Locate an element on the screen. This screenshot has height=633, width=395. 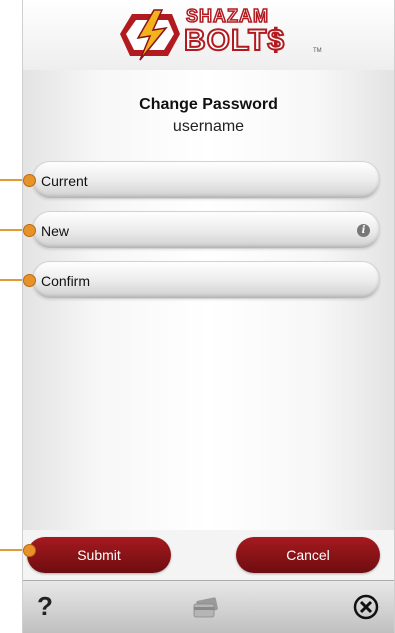
new-password-placeholder: New is located at coordinates (55, 231).